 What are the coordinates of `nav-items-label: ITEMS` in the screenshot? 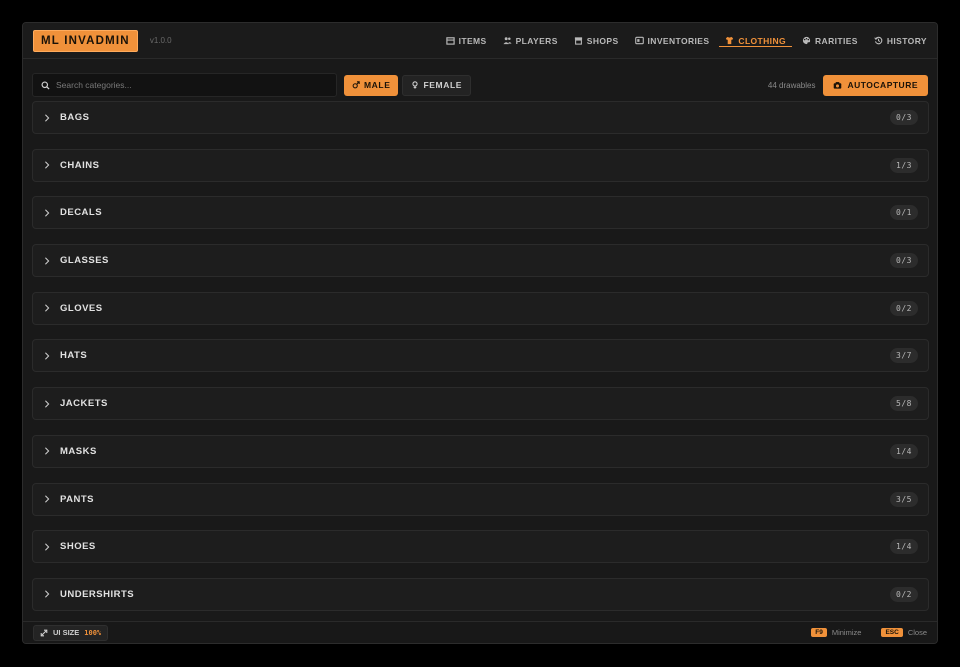 It's located at (472, 40).